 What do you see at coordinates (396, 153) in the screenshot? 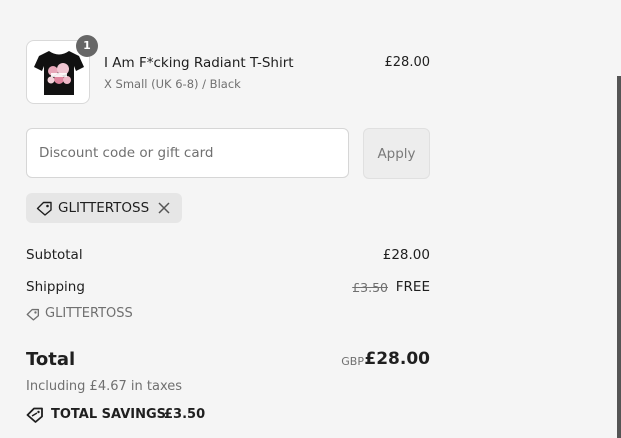
I see `apply-discount-button: Apply` at bounding box center [396, 153].